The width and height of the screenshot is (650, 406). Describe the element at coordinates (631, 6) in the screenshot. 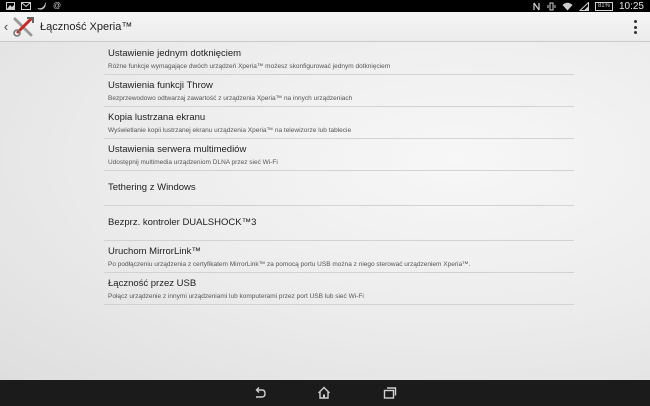

I see `clock: 10:25` at that location.